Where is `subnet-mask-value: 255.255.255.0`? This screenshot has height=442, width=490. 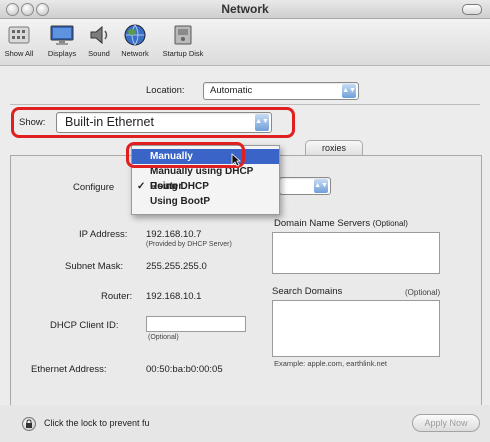 subnet-mask-value: 255.255.255.0 is located at coordinates (176, 266).